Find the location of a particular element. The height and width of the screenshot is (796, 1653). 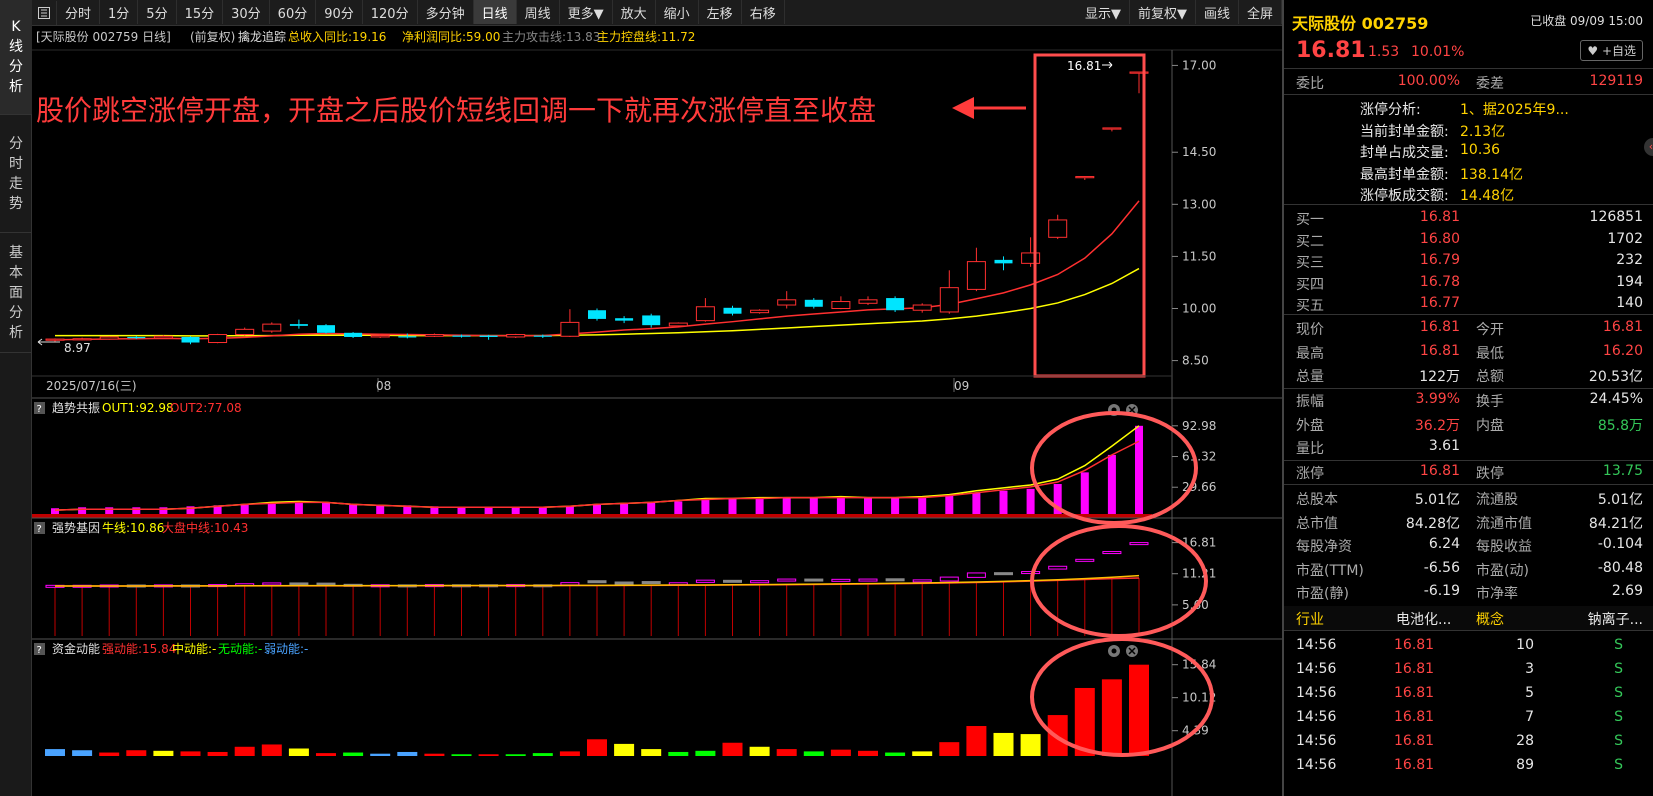

stat-label: 市盈(TTM) is located at coordinates (1330, 570).